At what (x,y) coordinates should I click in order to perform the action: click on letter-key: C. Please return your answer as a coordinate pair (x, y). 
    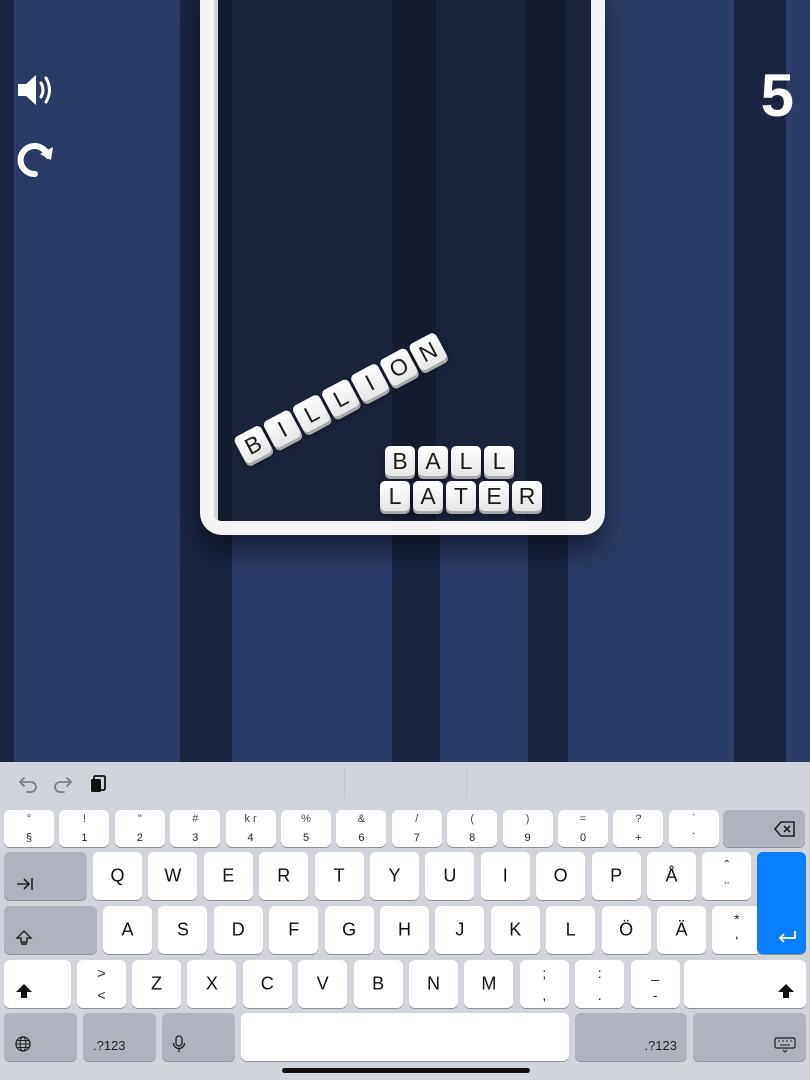
    Looking at the image, I should click on (267, 984).